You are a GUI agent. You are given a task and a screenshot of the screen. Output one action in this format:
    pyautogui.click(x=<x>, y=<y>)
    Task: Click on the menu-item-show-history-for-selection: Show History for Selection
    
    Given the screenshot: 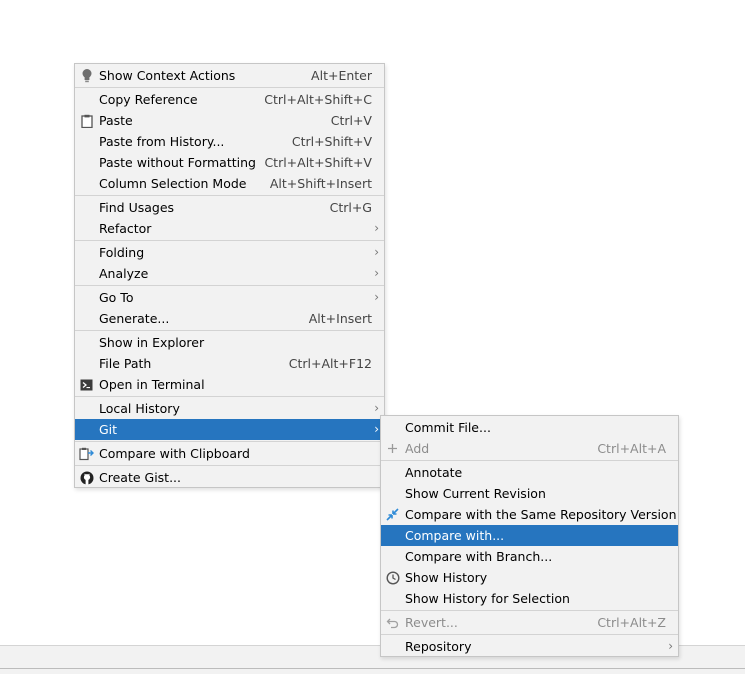 What is the action you would take?
    pyautogui.click(x=529, y=598)
    